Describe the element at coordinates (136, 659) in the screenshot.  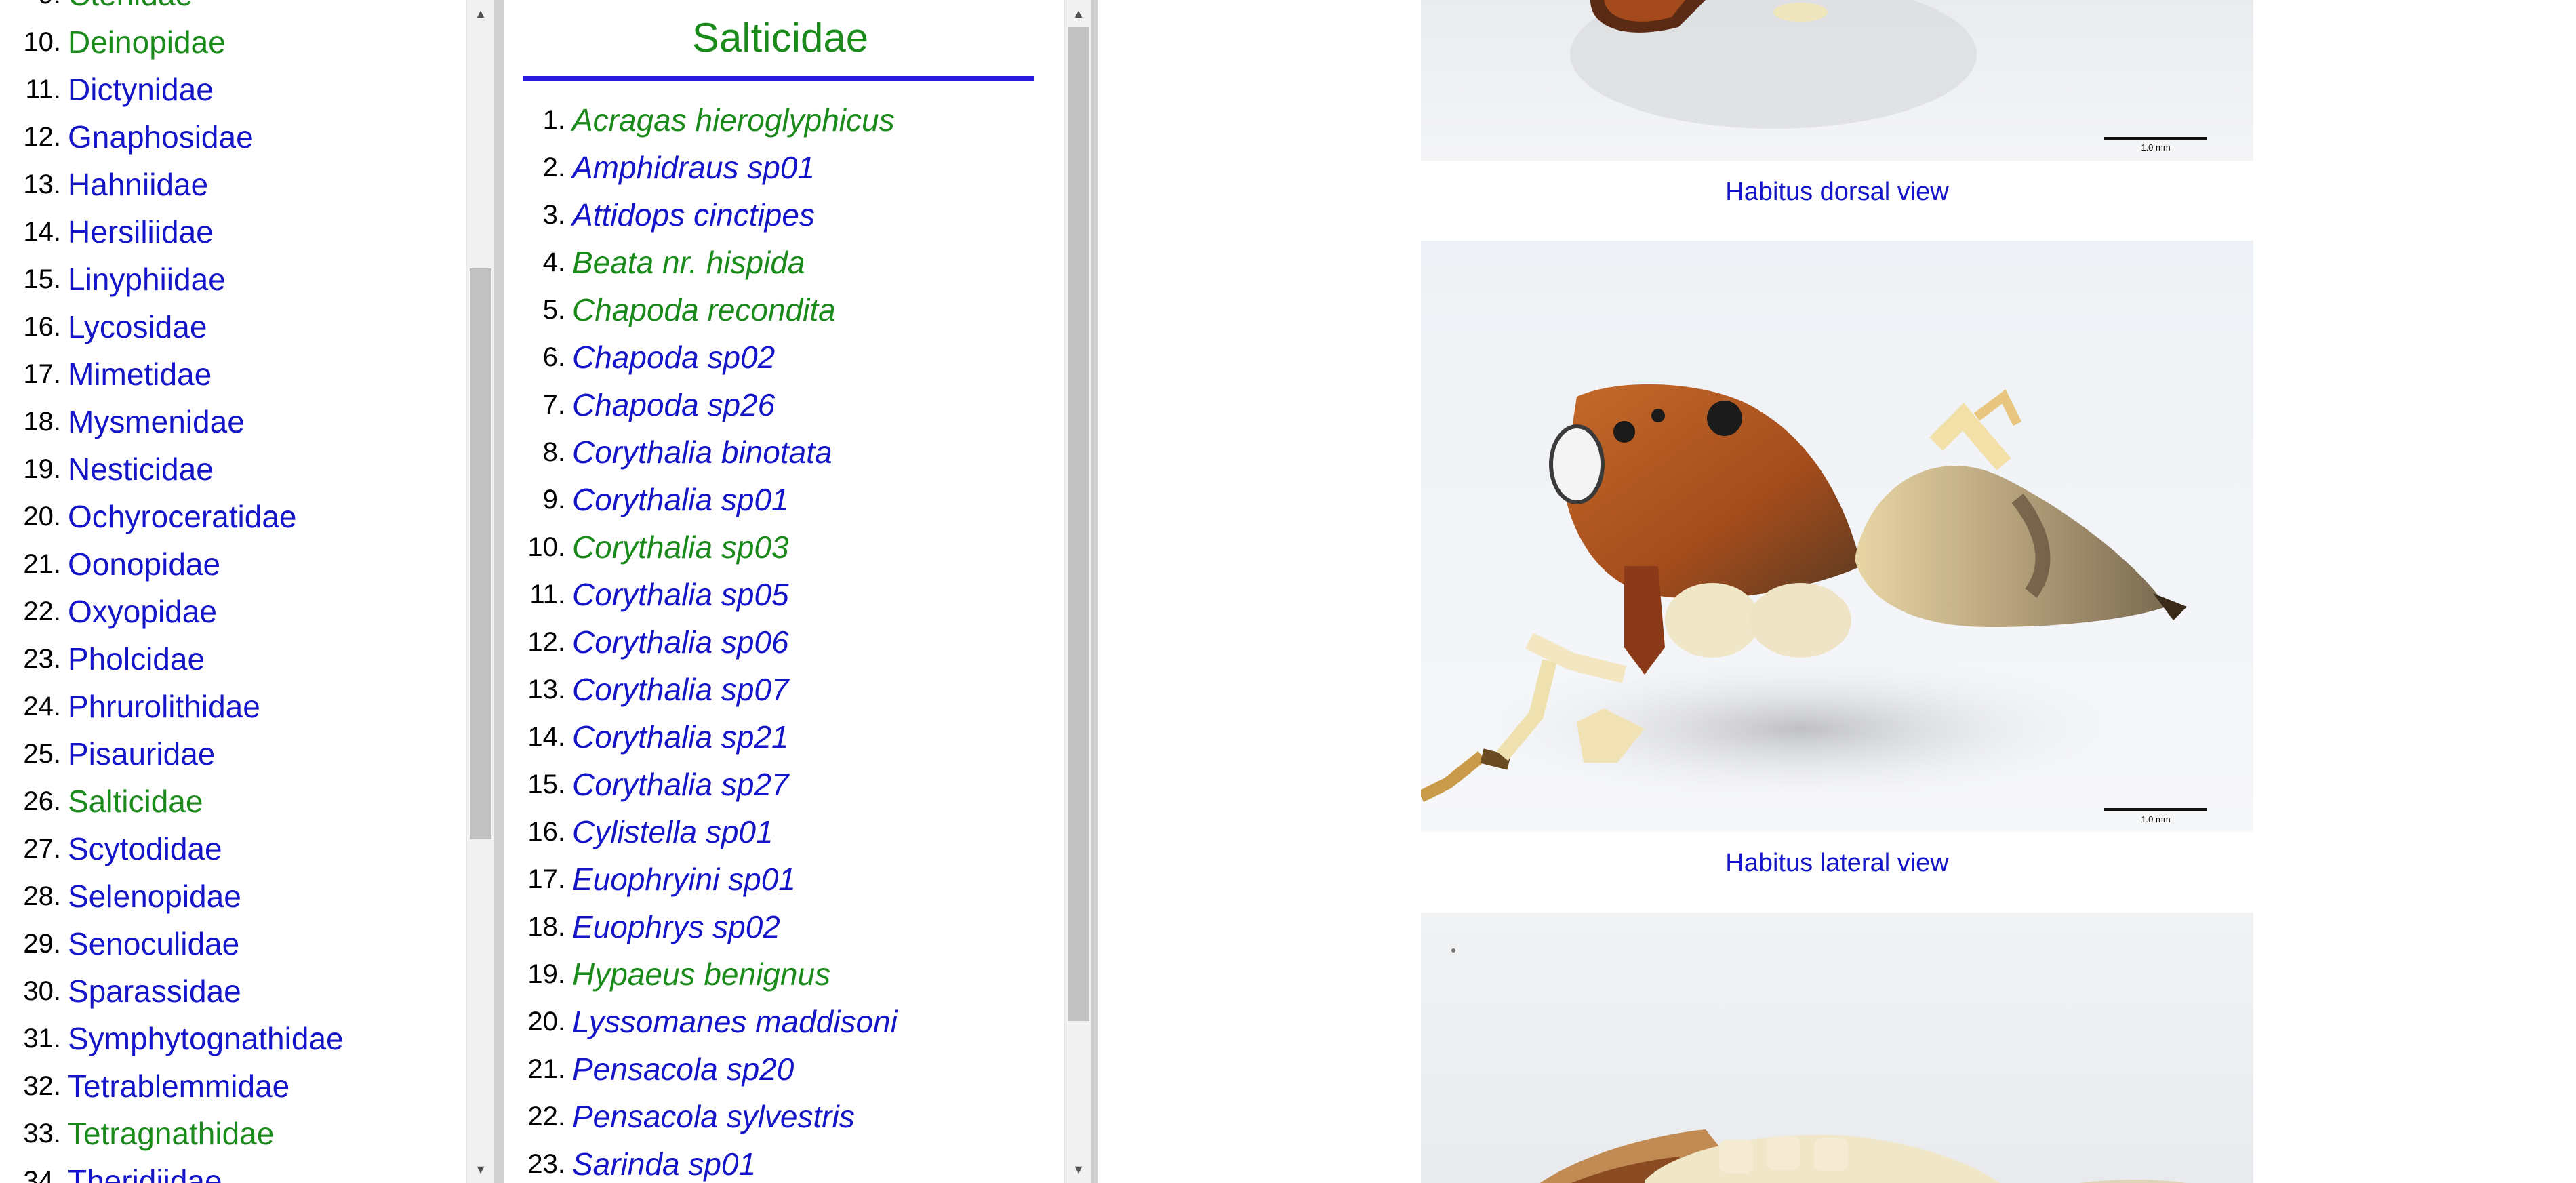
I see `family-link: Pholcidae` at that location.